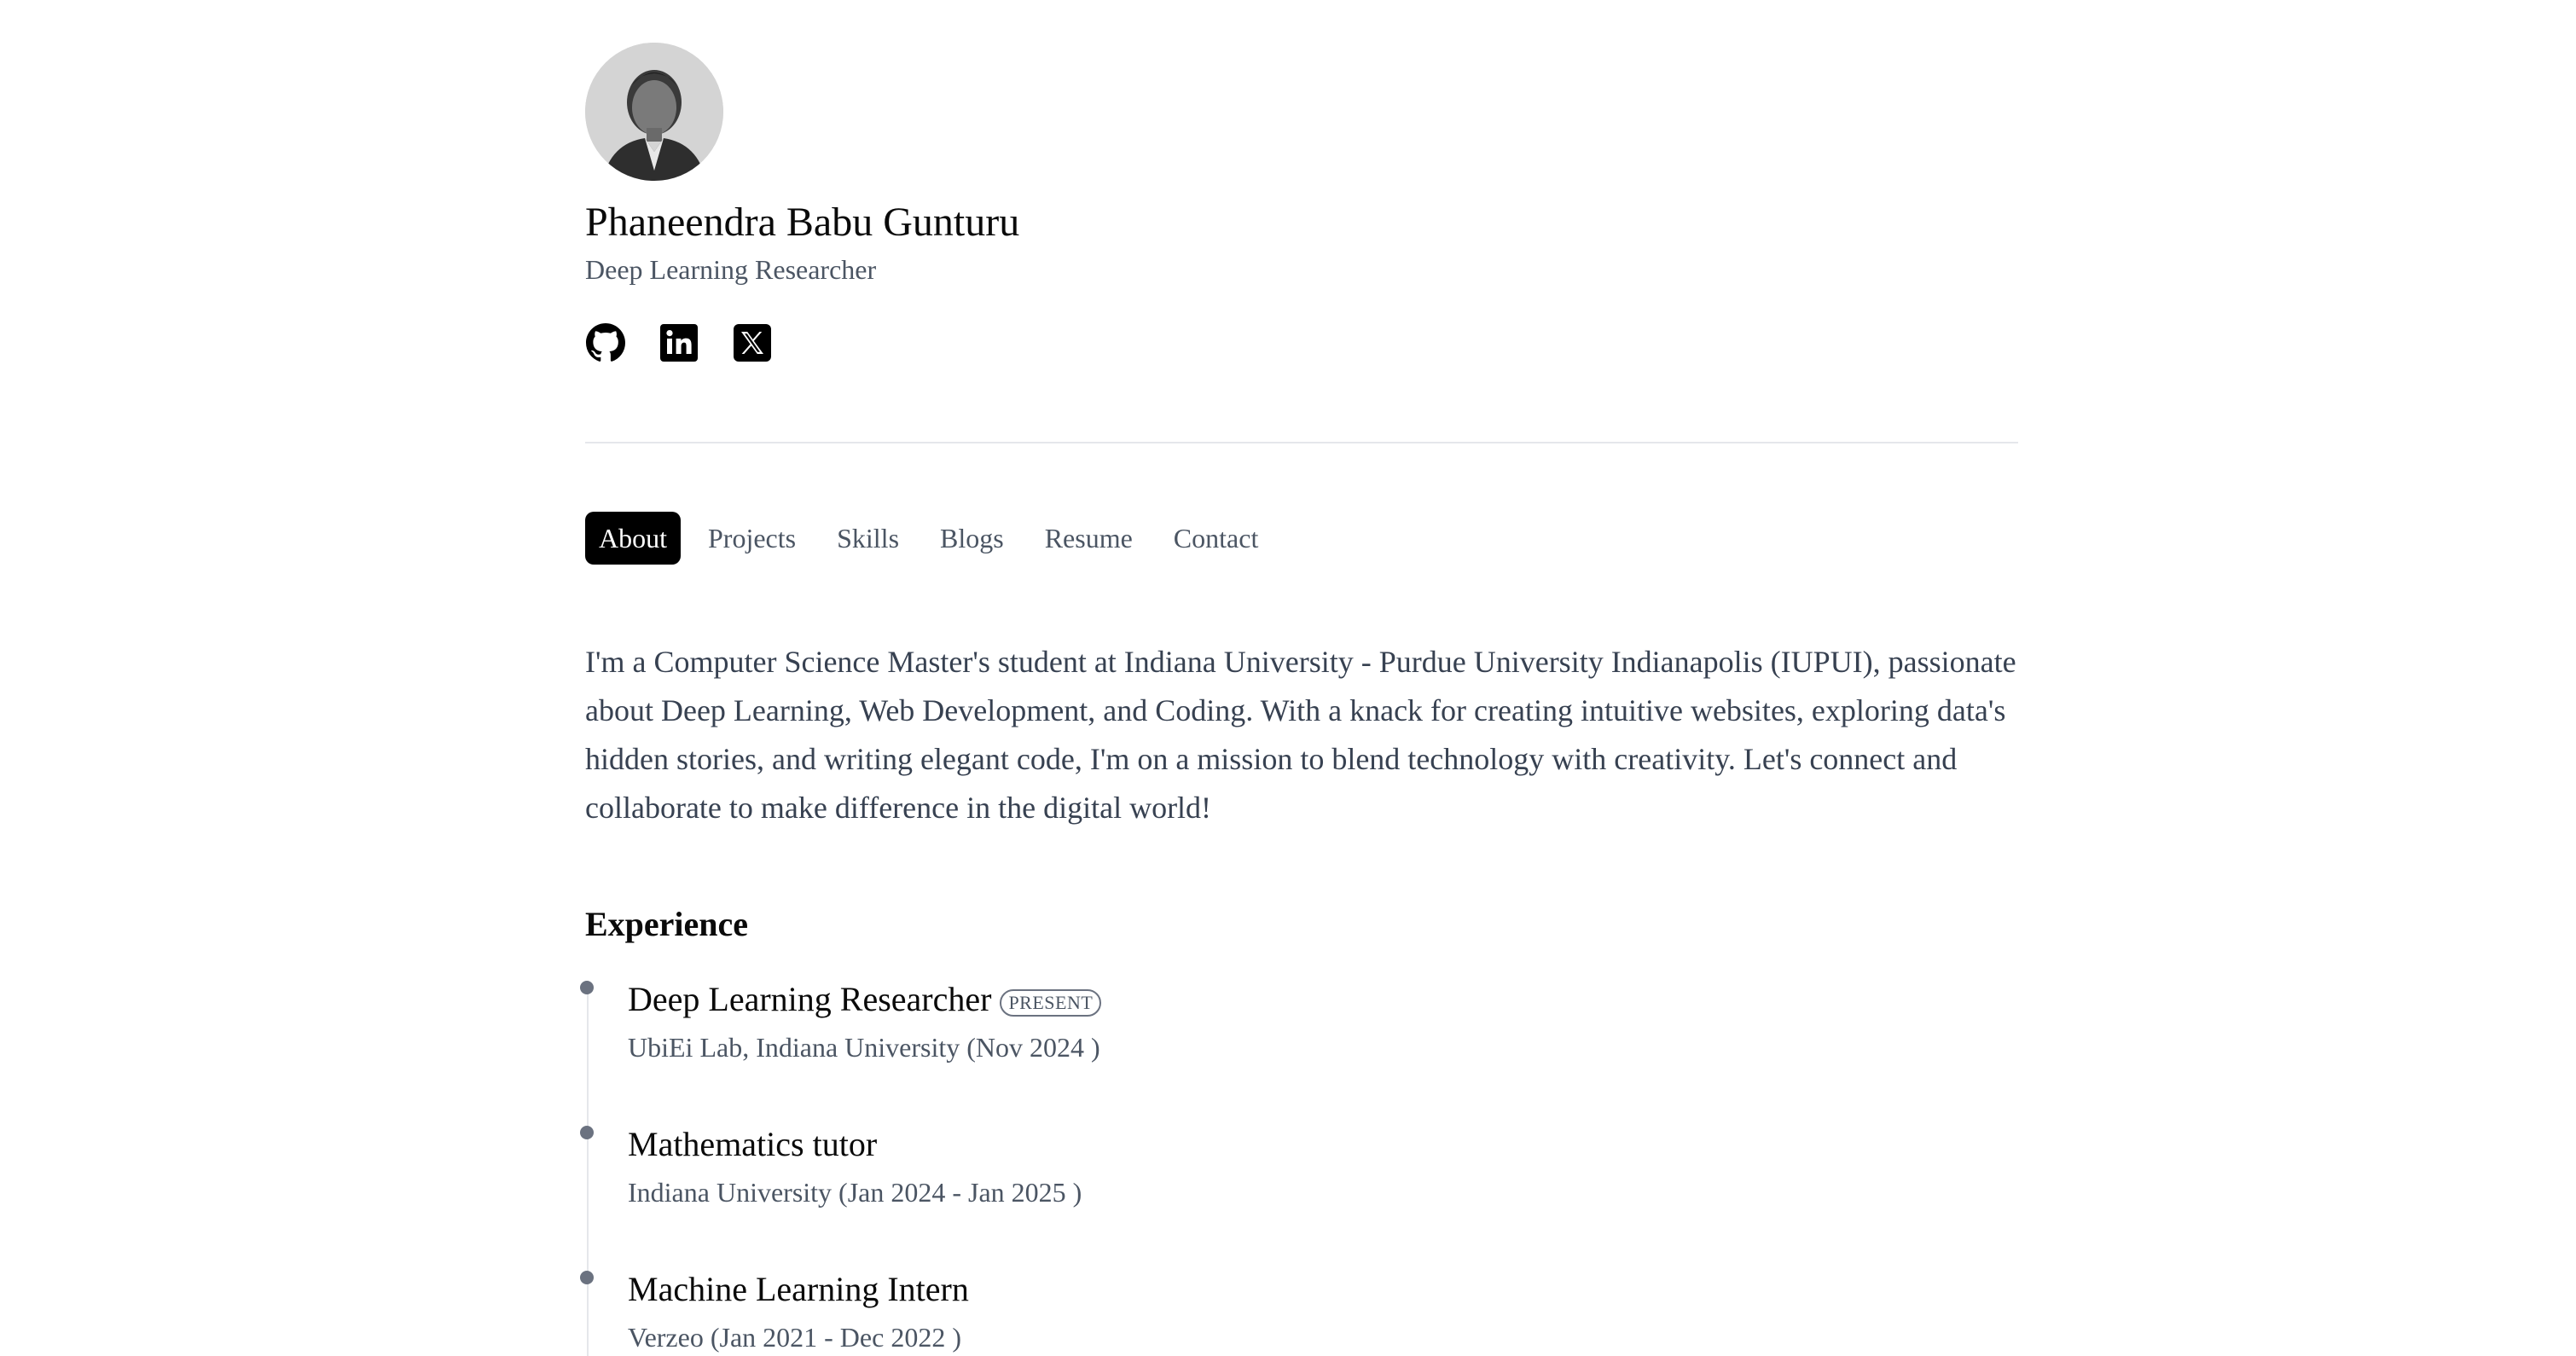 This screenshot has height=1356, width=2576. I want to click on profile-photo, so click(654, 112).